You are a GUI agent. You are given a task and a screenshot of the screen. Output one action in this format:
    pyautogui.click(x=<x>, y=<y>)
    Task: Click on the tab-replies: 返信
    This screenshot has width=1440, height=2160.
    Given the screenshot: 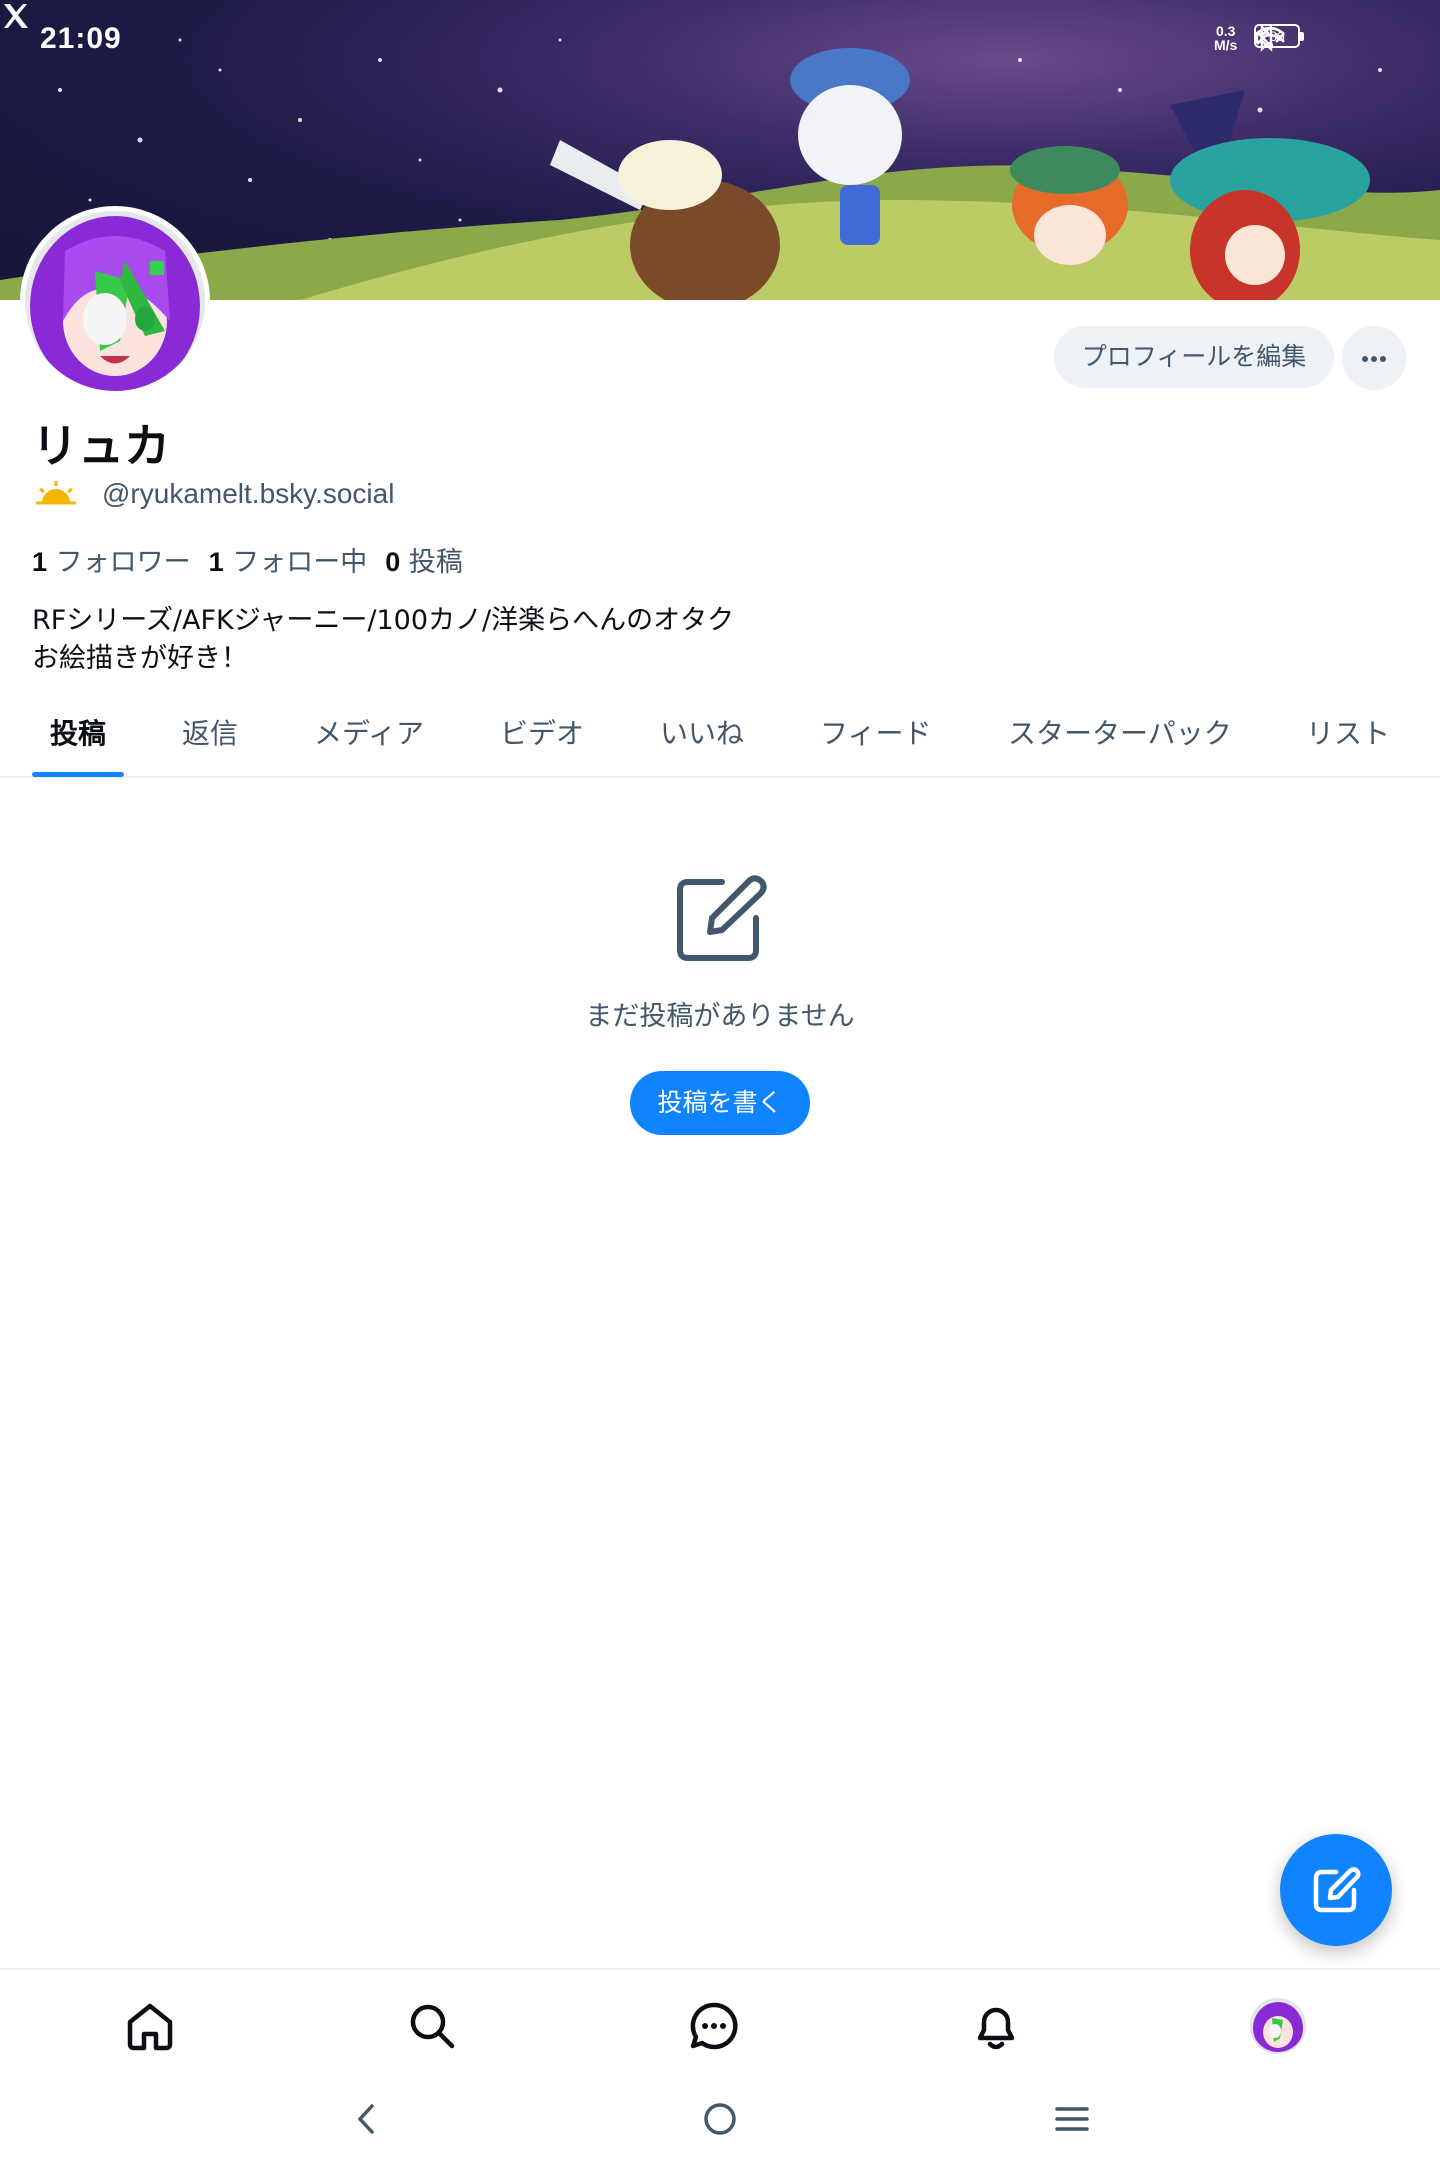 What is the action you would take?
    pyautogui.click(x=210, y=732)
    